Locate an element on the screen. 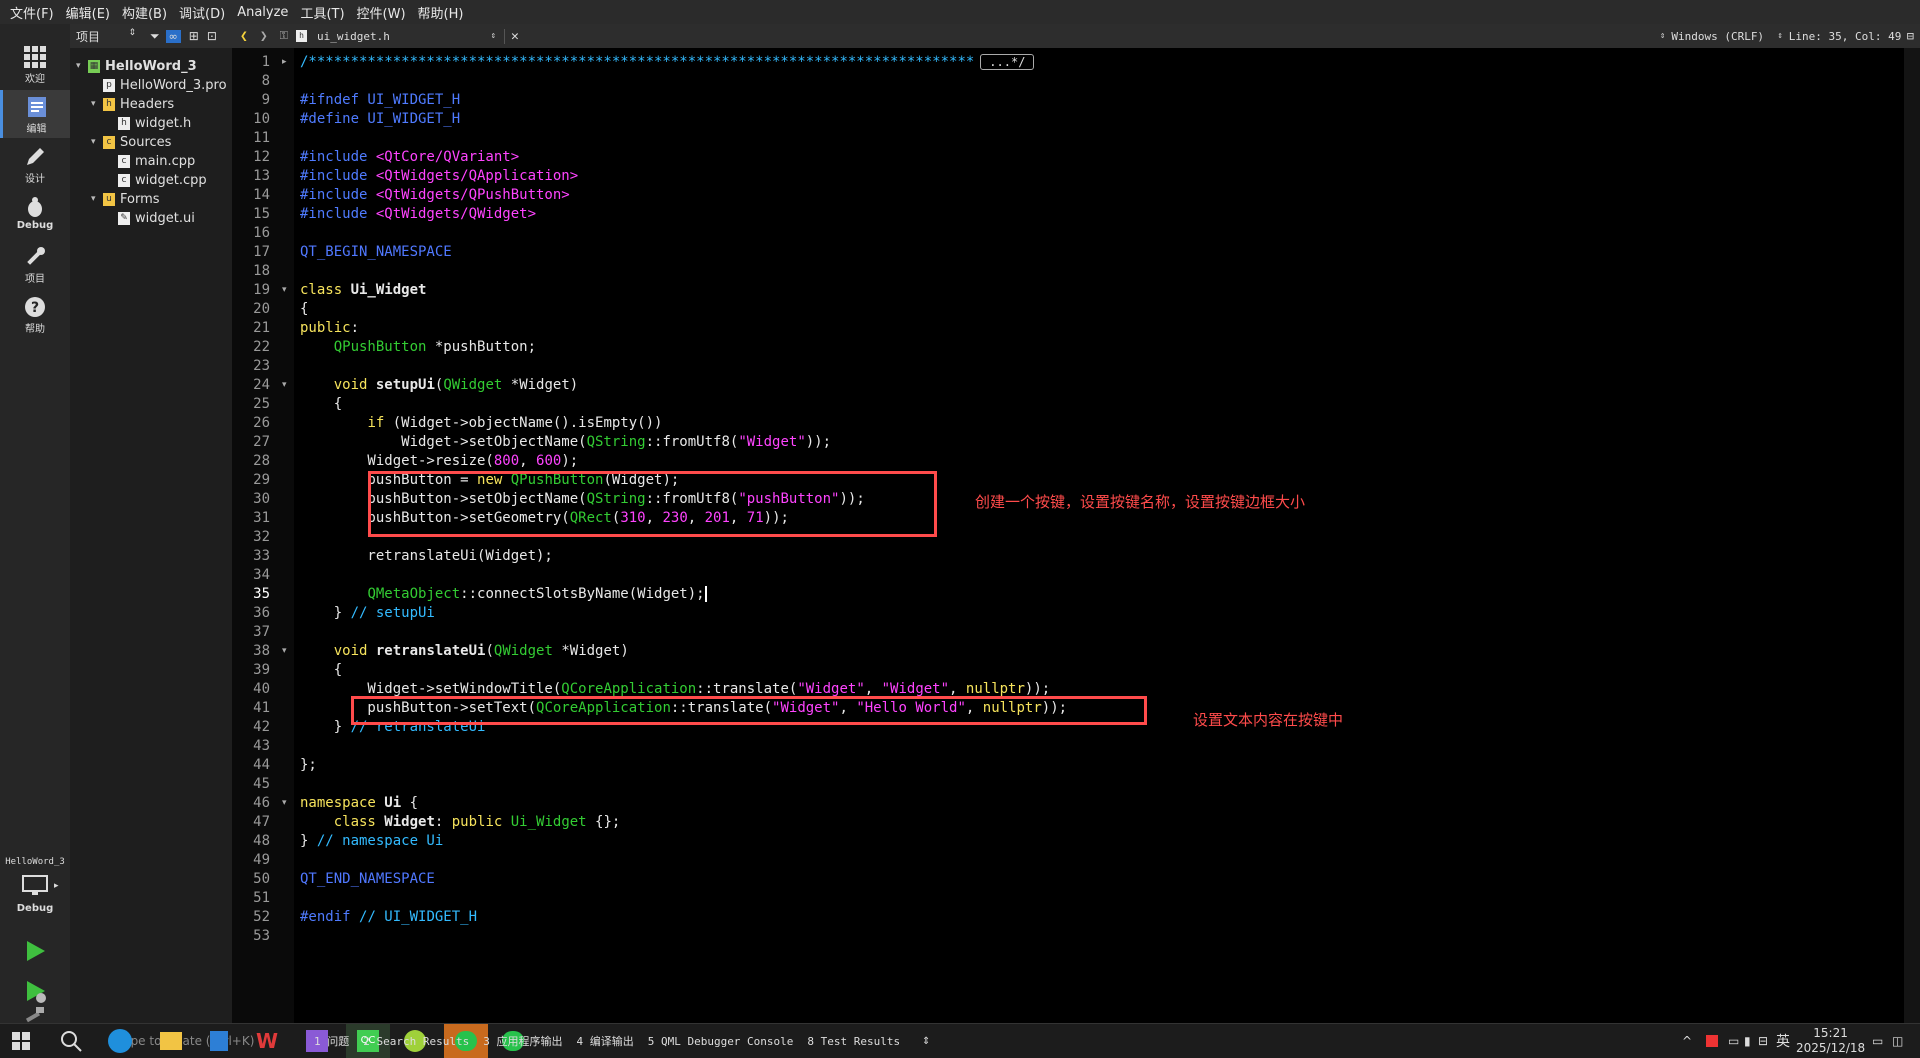 Image resolution: width=1920 pixels, height=1058 pixels. tree-item: ▾ h Headers is located at coordinates (132, 104).